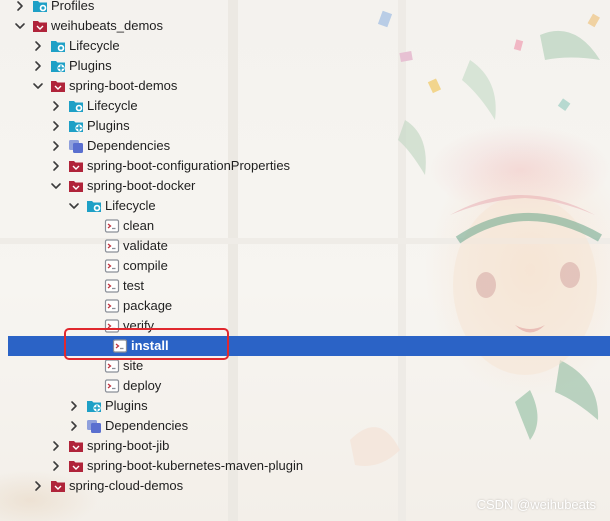 This screenshot has width=610, height=521. I want to click on tree-row-spring-boot-kubernetes-maven-plugin: spring-boot-kubernetes-maven-plugin, so click(305, 466).